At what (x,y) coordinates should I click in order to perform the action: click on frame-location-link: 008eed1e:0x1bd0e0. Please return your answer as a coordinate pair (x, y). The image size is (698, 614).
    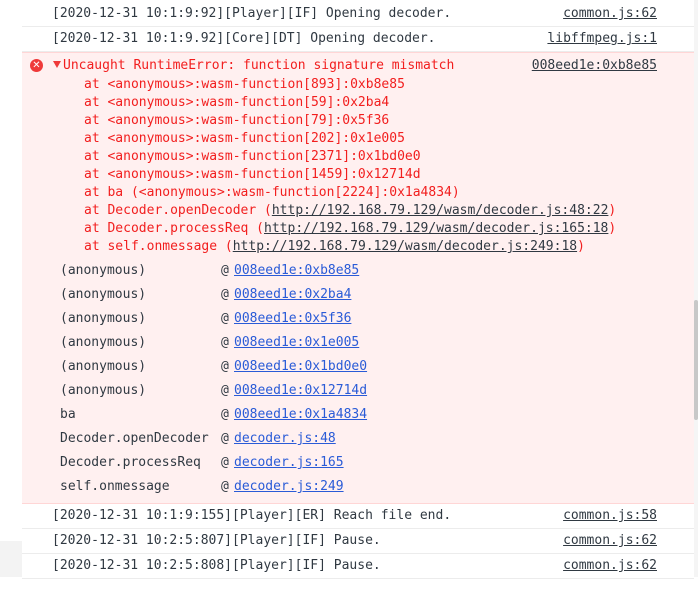
    Looking at the image, I should click on (300, 367).